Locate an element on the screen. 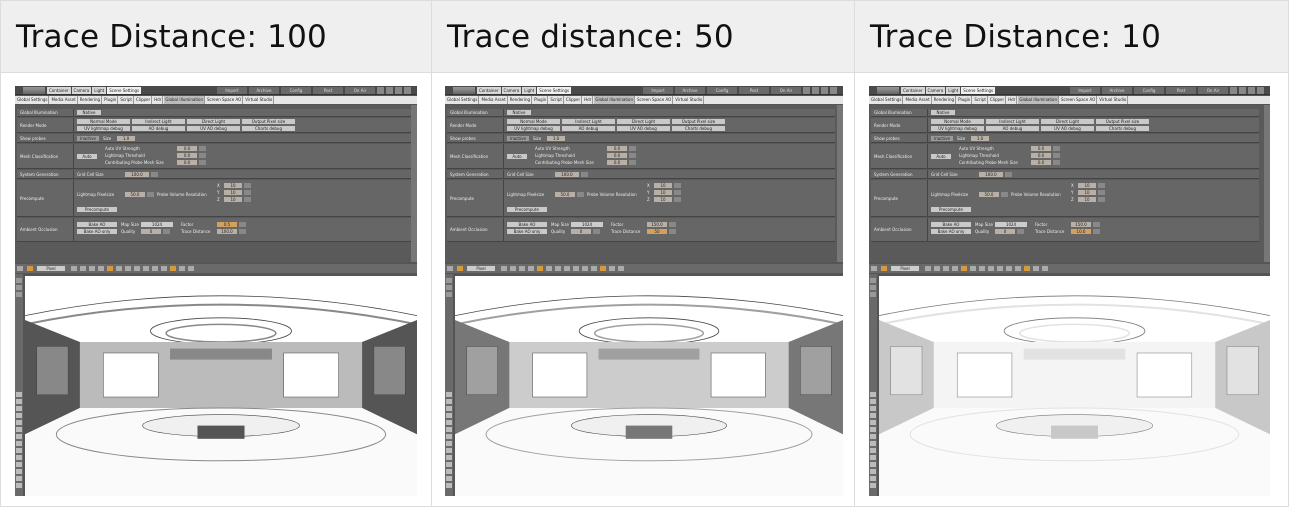  top-tab: Container is located at coordinates (489, 90).